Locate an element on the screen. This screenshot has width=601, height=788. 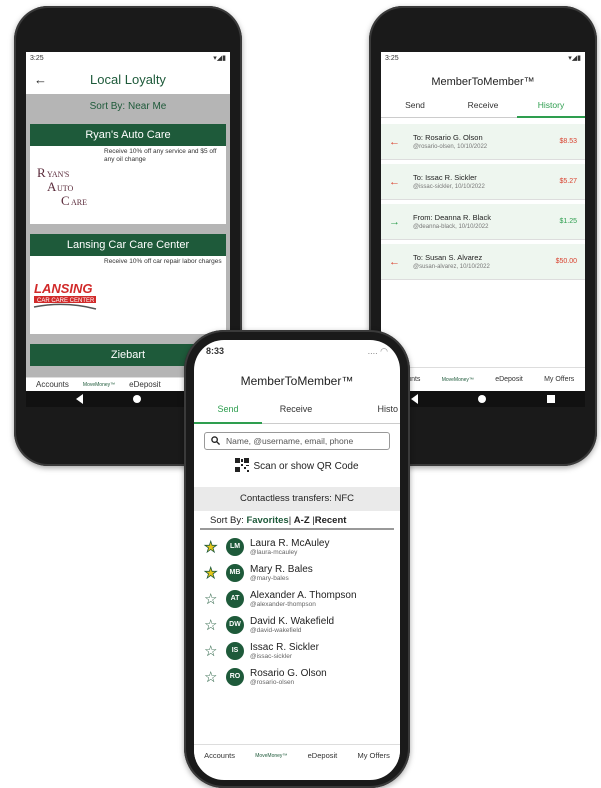
contact-row: ☆ DW David K. Wakefield @david-wakefield is located at coordinates (297, 625).